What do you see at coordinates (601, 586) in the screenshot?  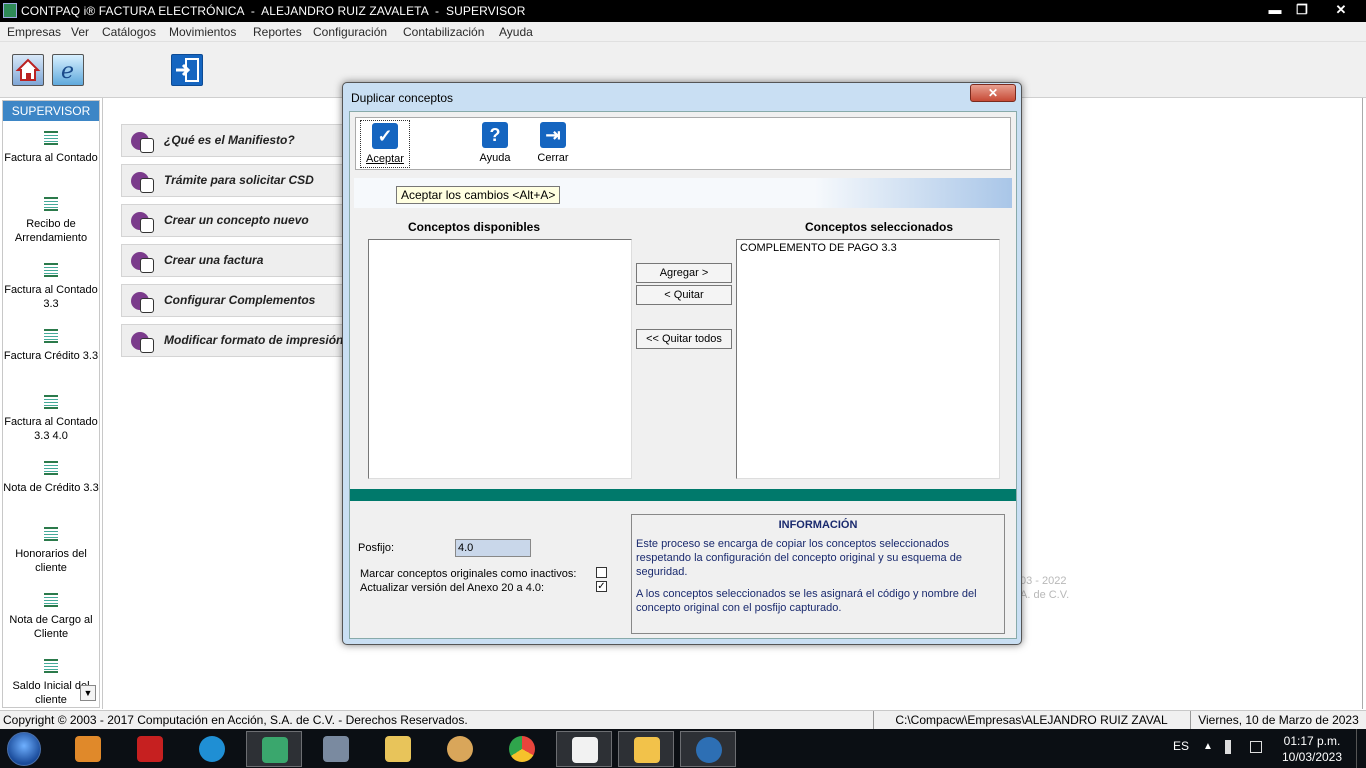 I see `update-annex-checkbox: ✓` at bounding box center [601, 586].